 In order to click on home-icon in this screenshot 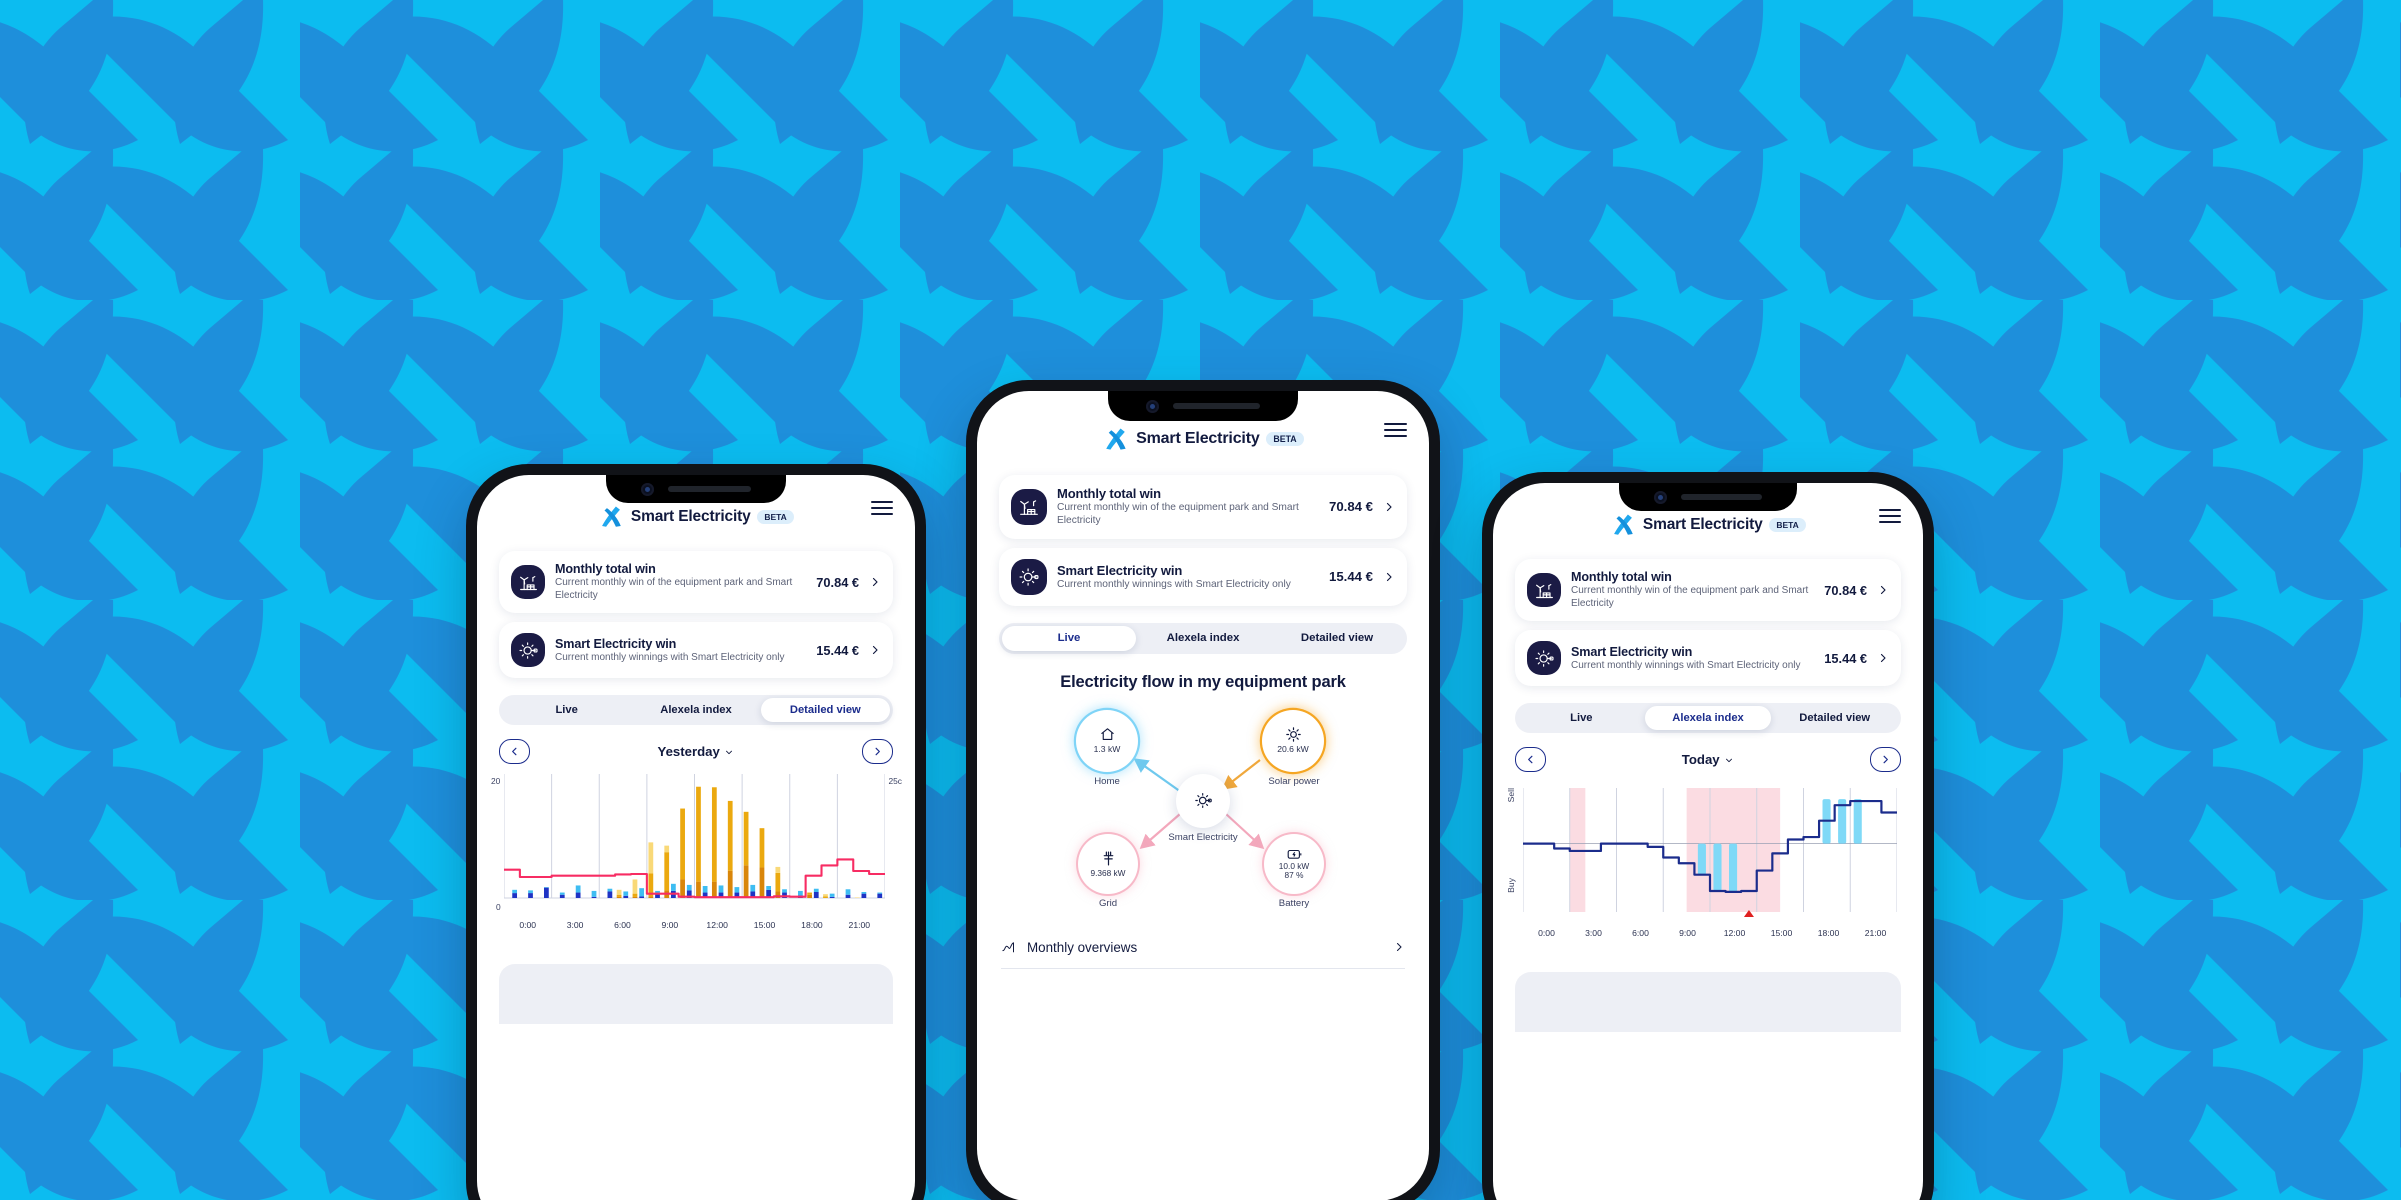, I will do `click(1107, 734)`.